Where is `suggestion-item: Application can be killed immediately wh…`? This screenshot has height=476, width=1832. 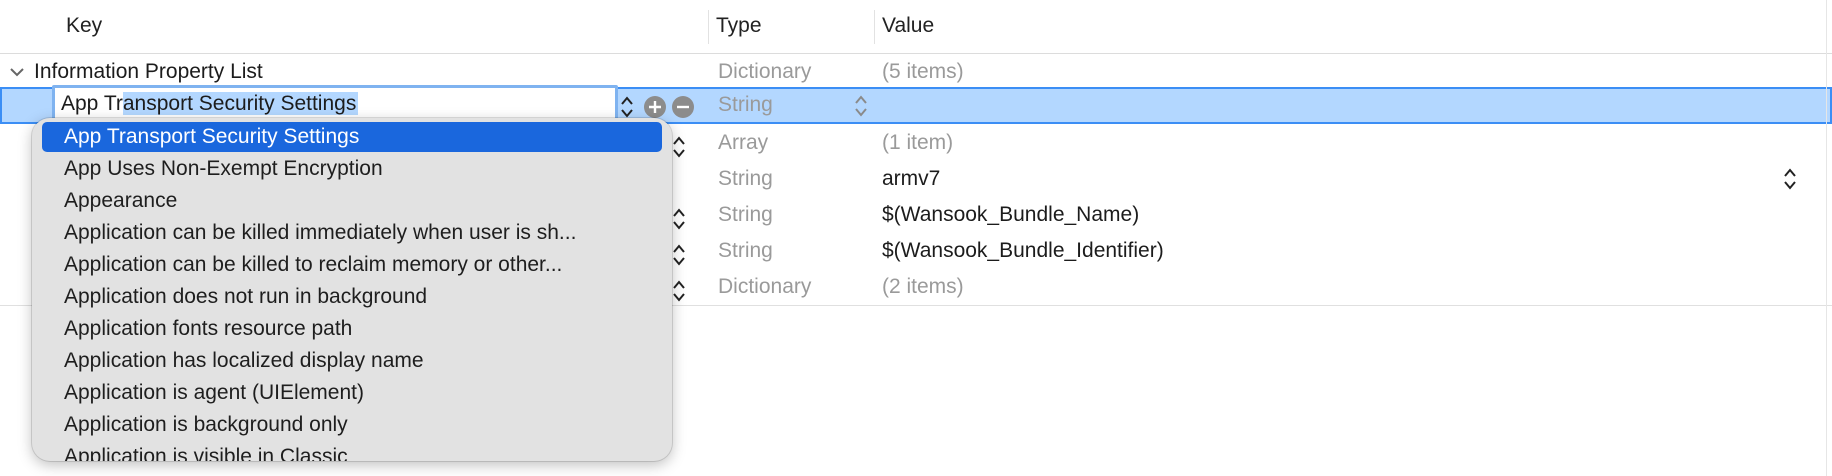 suggestion-item: Application can be killed immediately wh… is located at coordinates (352, 233).